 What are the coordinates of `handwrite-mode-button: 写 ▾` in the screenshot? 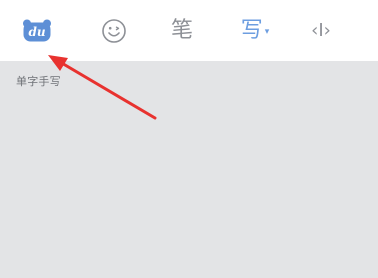 It's located at (255, 30).